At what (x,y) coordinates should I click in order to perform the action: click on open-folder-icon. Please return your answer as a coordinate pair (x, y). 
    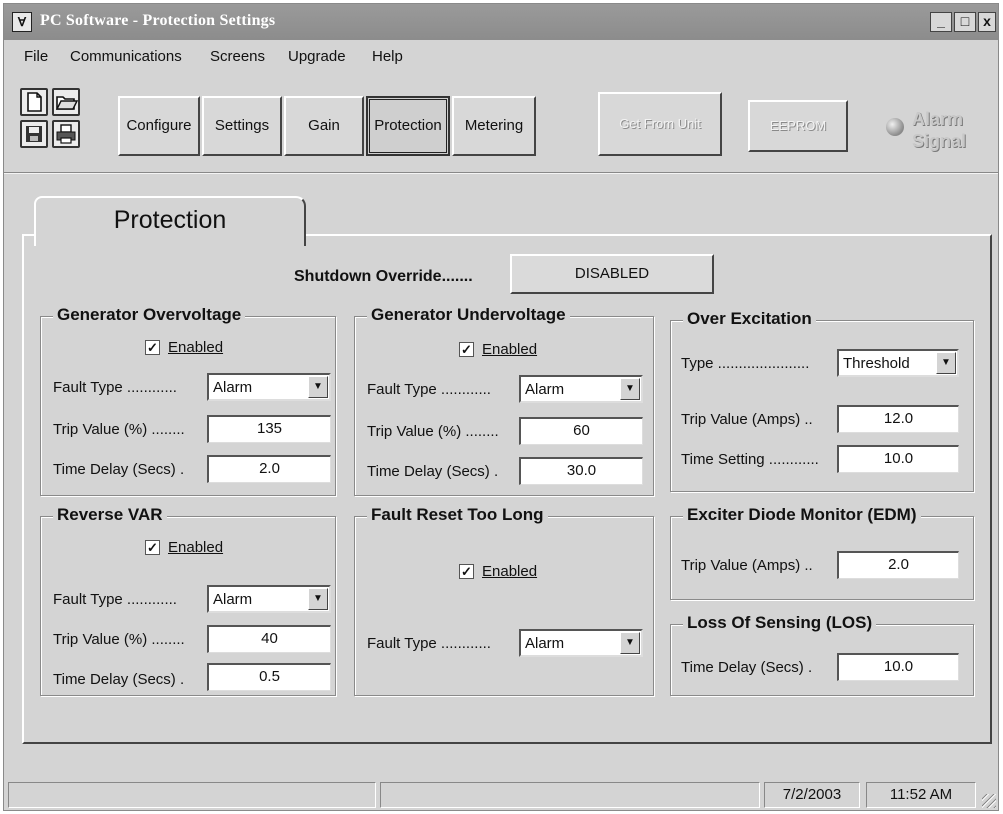
    Looking at the image, I should click on (66, 102).